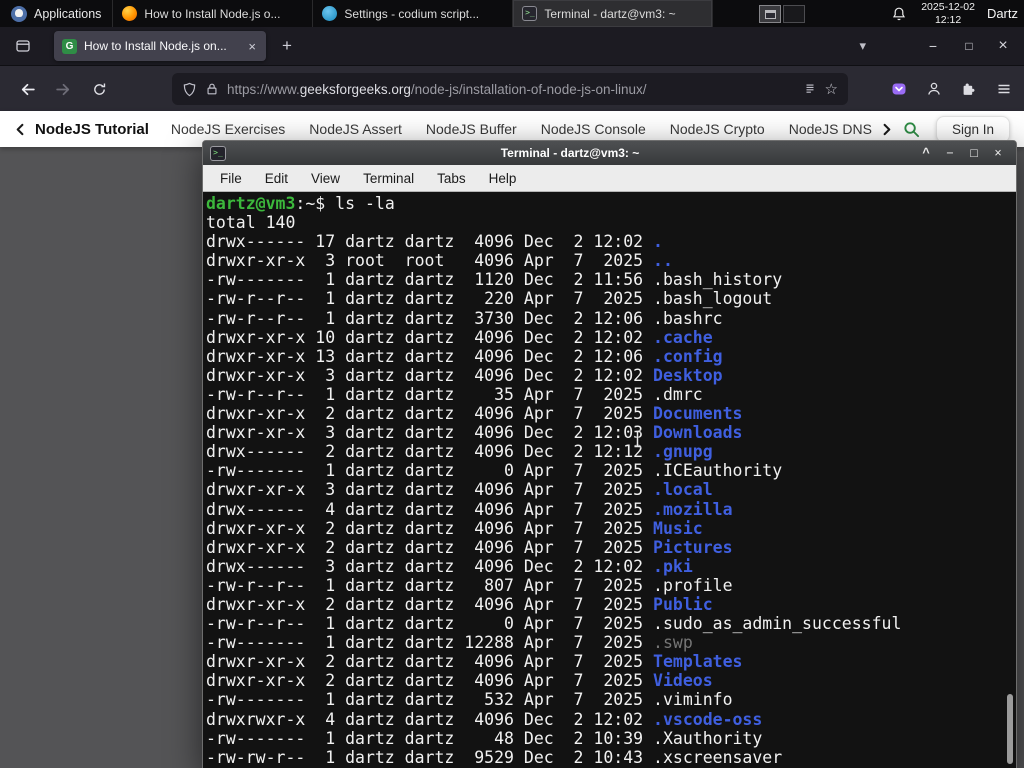  I want to click on taskbar-window-button: Terminal - dartz@vm3: ~, so click(613, 13).